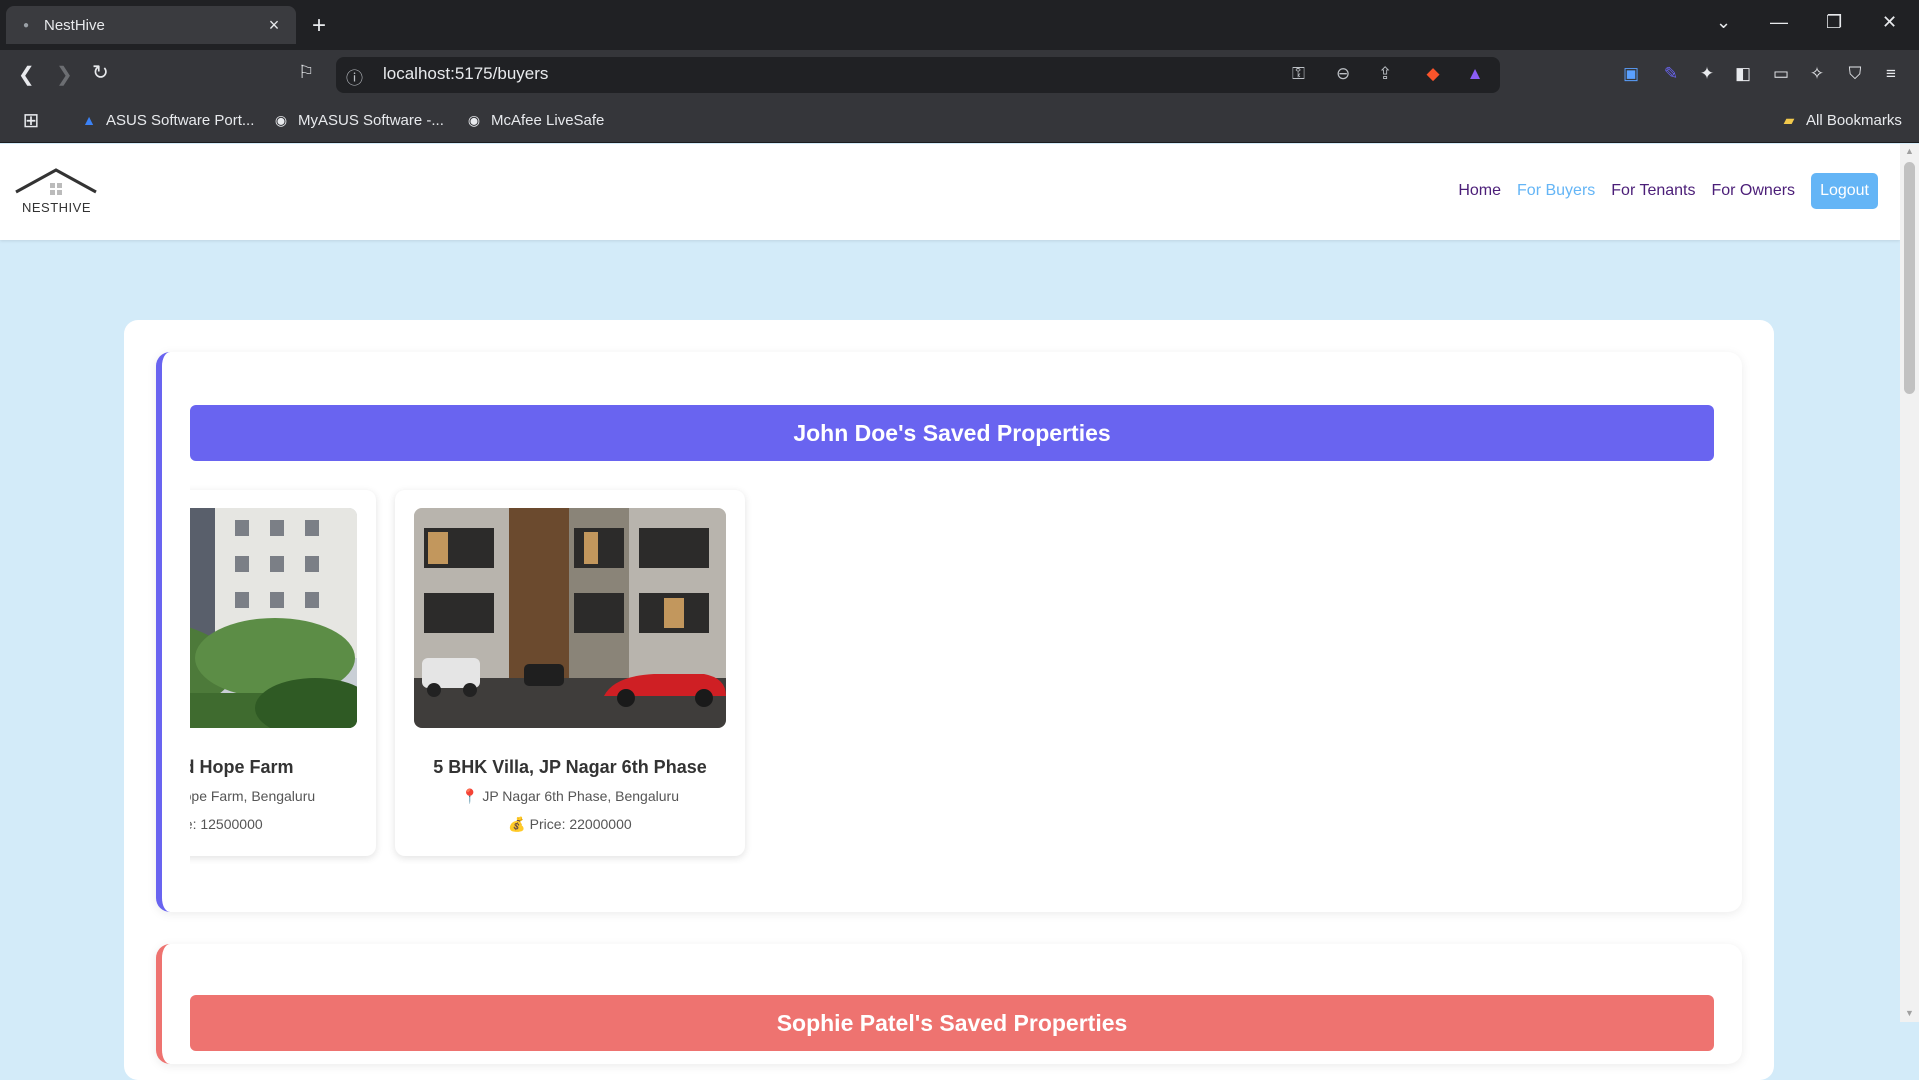 Image resolution: width=1919 pixels, height=1080 pixels. What do you see at coordinates (1298, 74) in the screenshot?
I see `key-icon: ⚿` at bounding box center [1298, 74].